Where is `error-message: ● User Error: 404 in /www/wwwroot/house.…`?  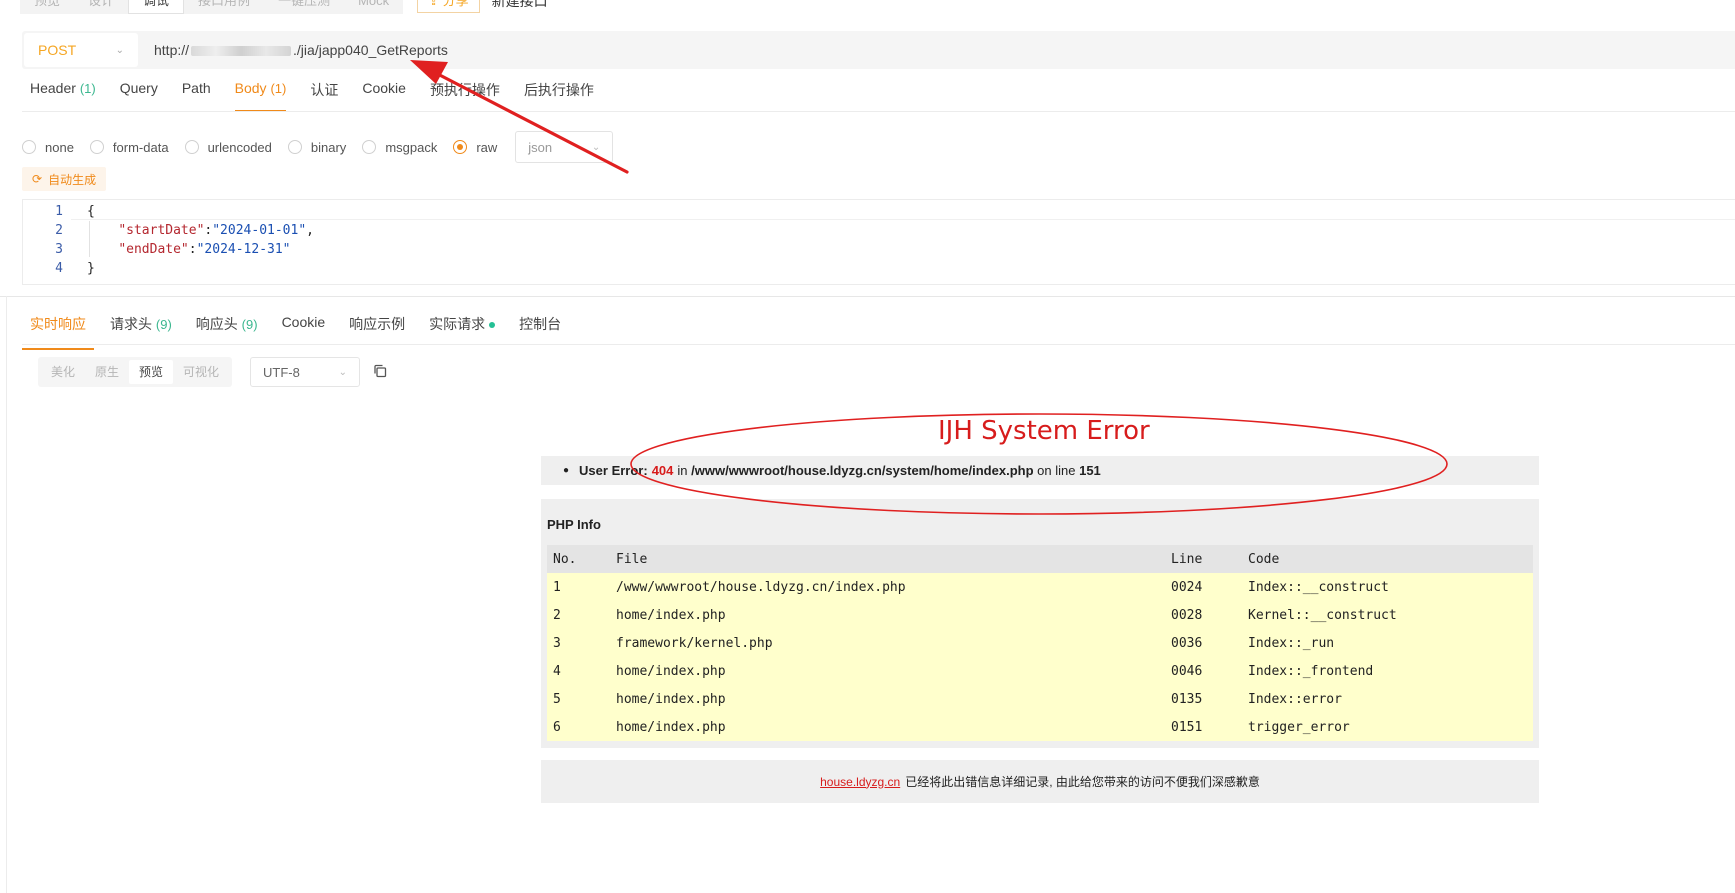
error-message: ● User Error: 404 in /www/wwwroot/house.… is located at coordinates (1040, 470).